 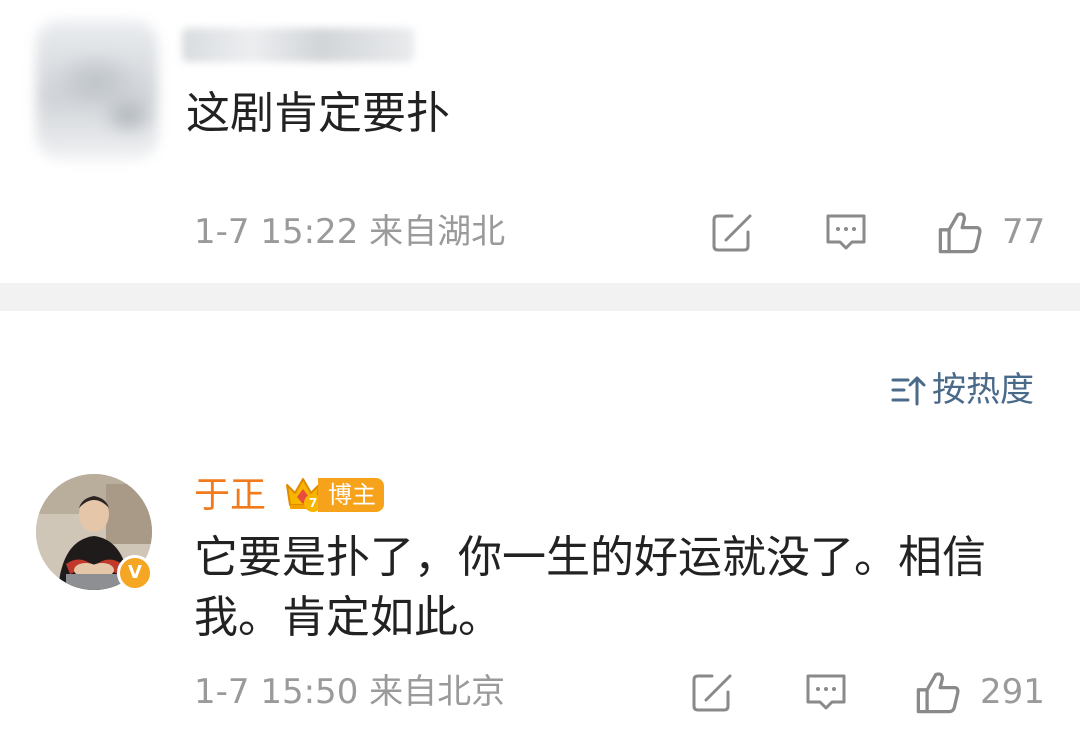 What do you see at coordinates (298, 45) in the screenshot?
I see `author-name-blurred` at bounding box center [298, 45].